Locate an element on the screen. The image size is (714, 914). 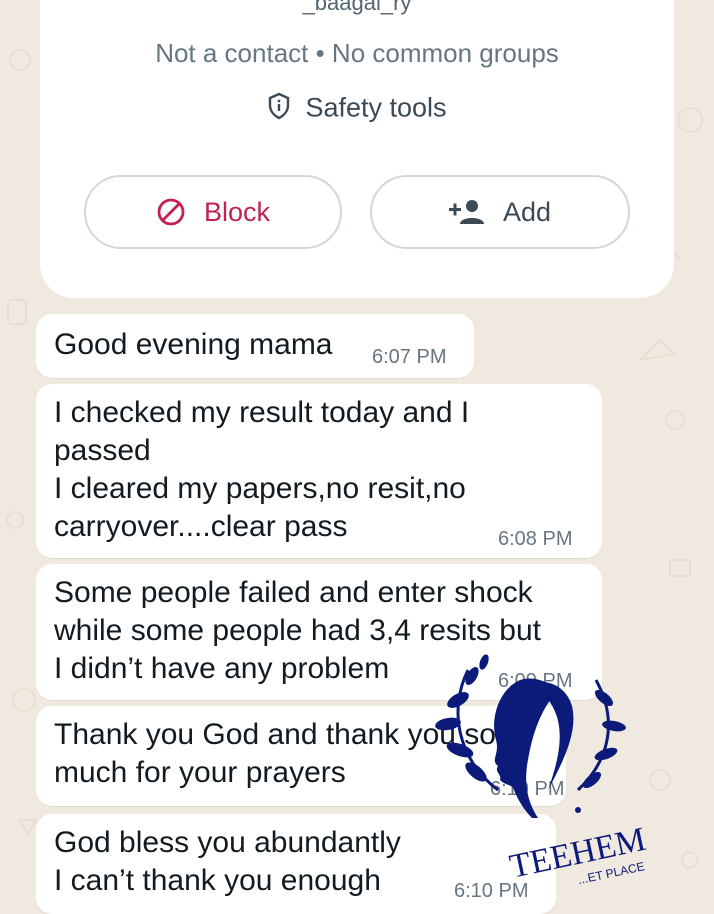
message-bubble: Good evening mama 6:07 PM is located at coordinates (255, 346).